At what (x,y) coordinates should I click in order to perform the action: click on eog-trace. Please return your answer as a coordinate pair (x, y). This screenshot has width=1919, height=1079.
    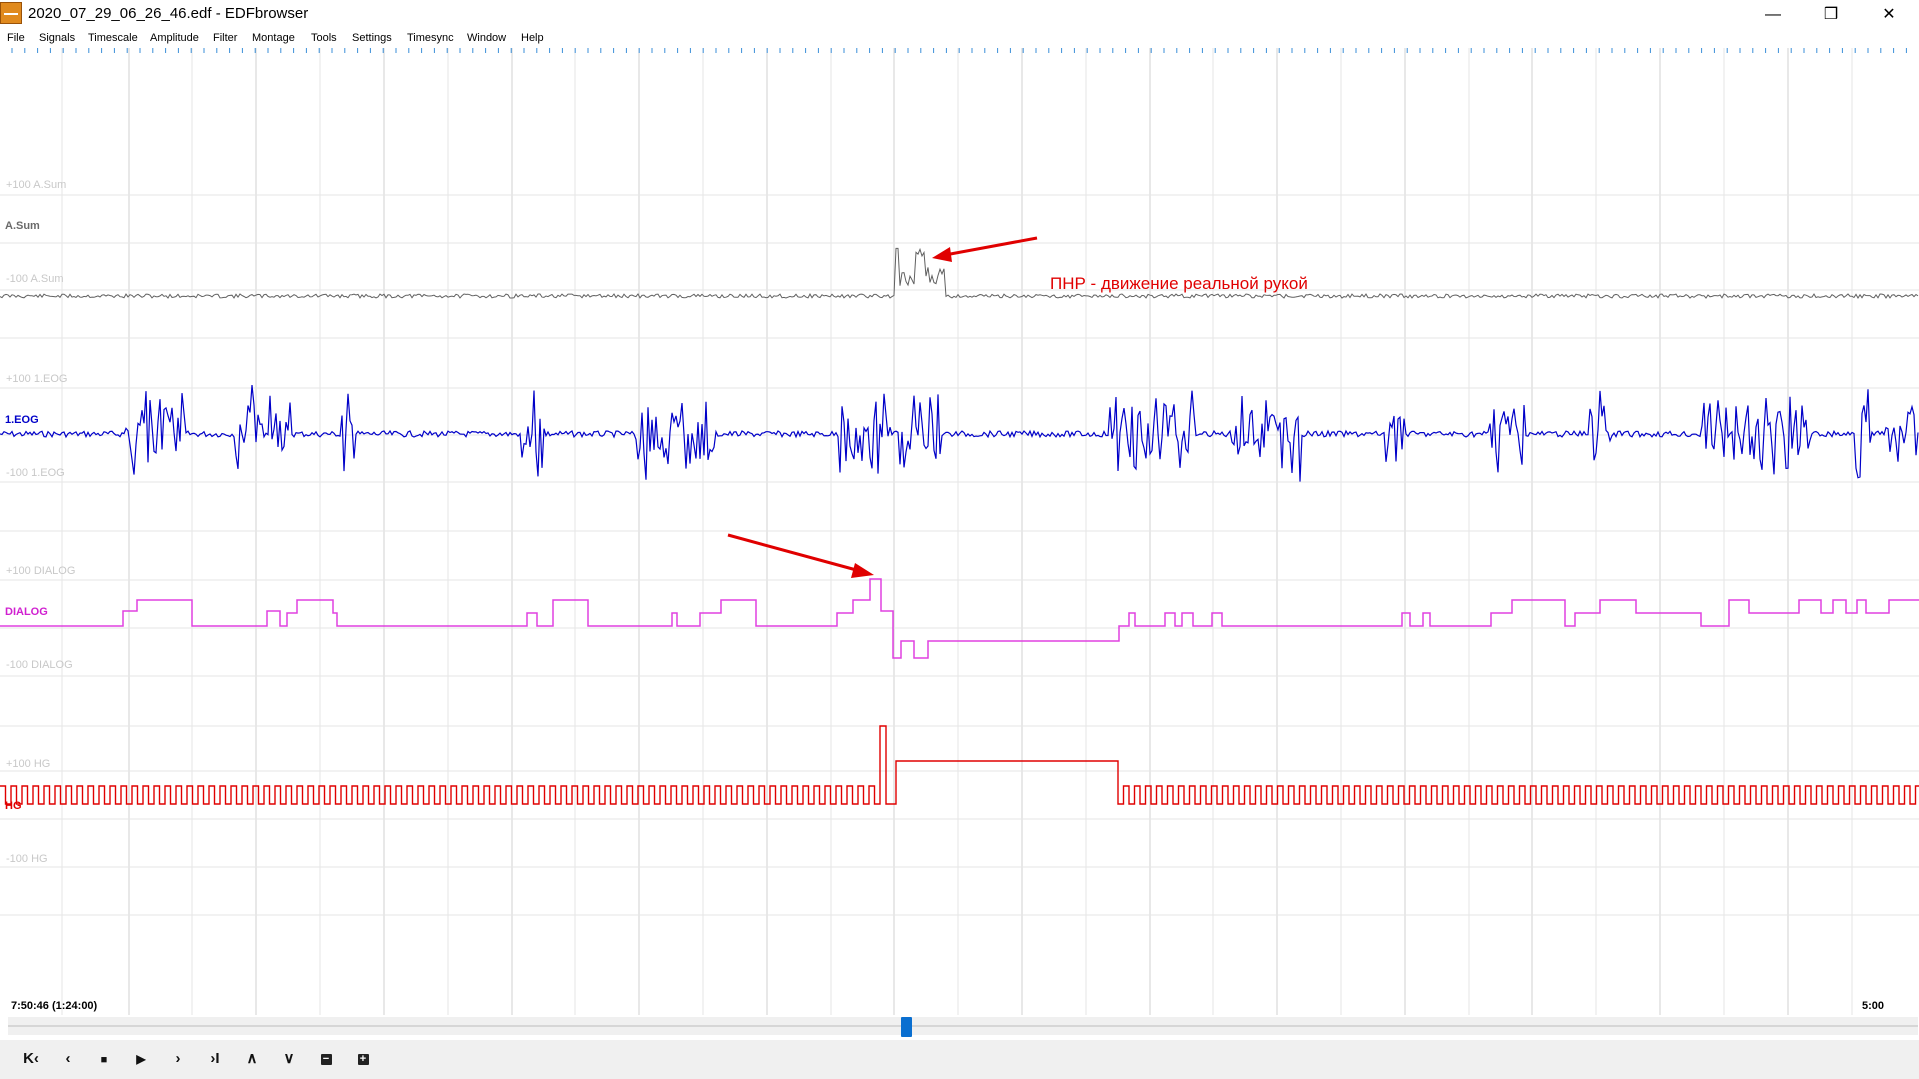
    Looking at the image, I should click on (959, 433).